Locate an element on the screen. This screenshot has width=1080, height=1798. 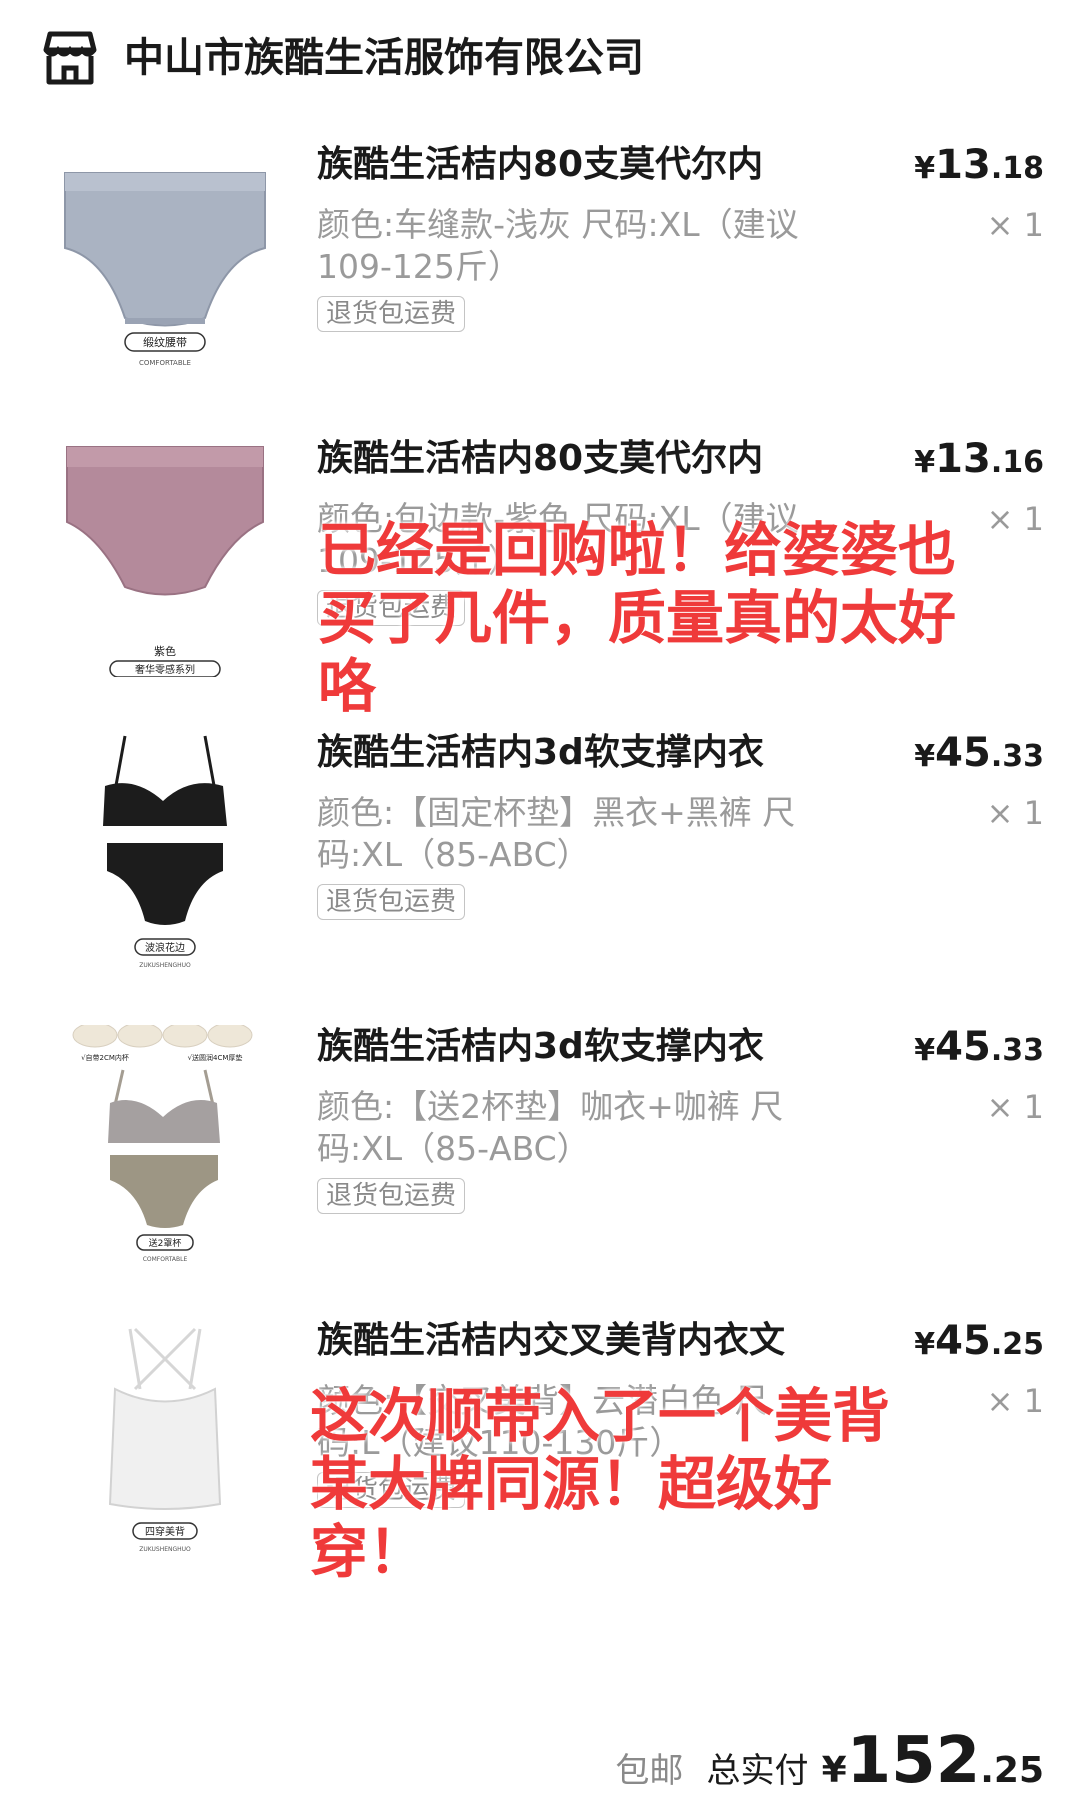
review-overlay-text: 这次顺带入了一个美背某大牌同源！超级好穿！ is located at coordinates (600, 1484).